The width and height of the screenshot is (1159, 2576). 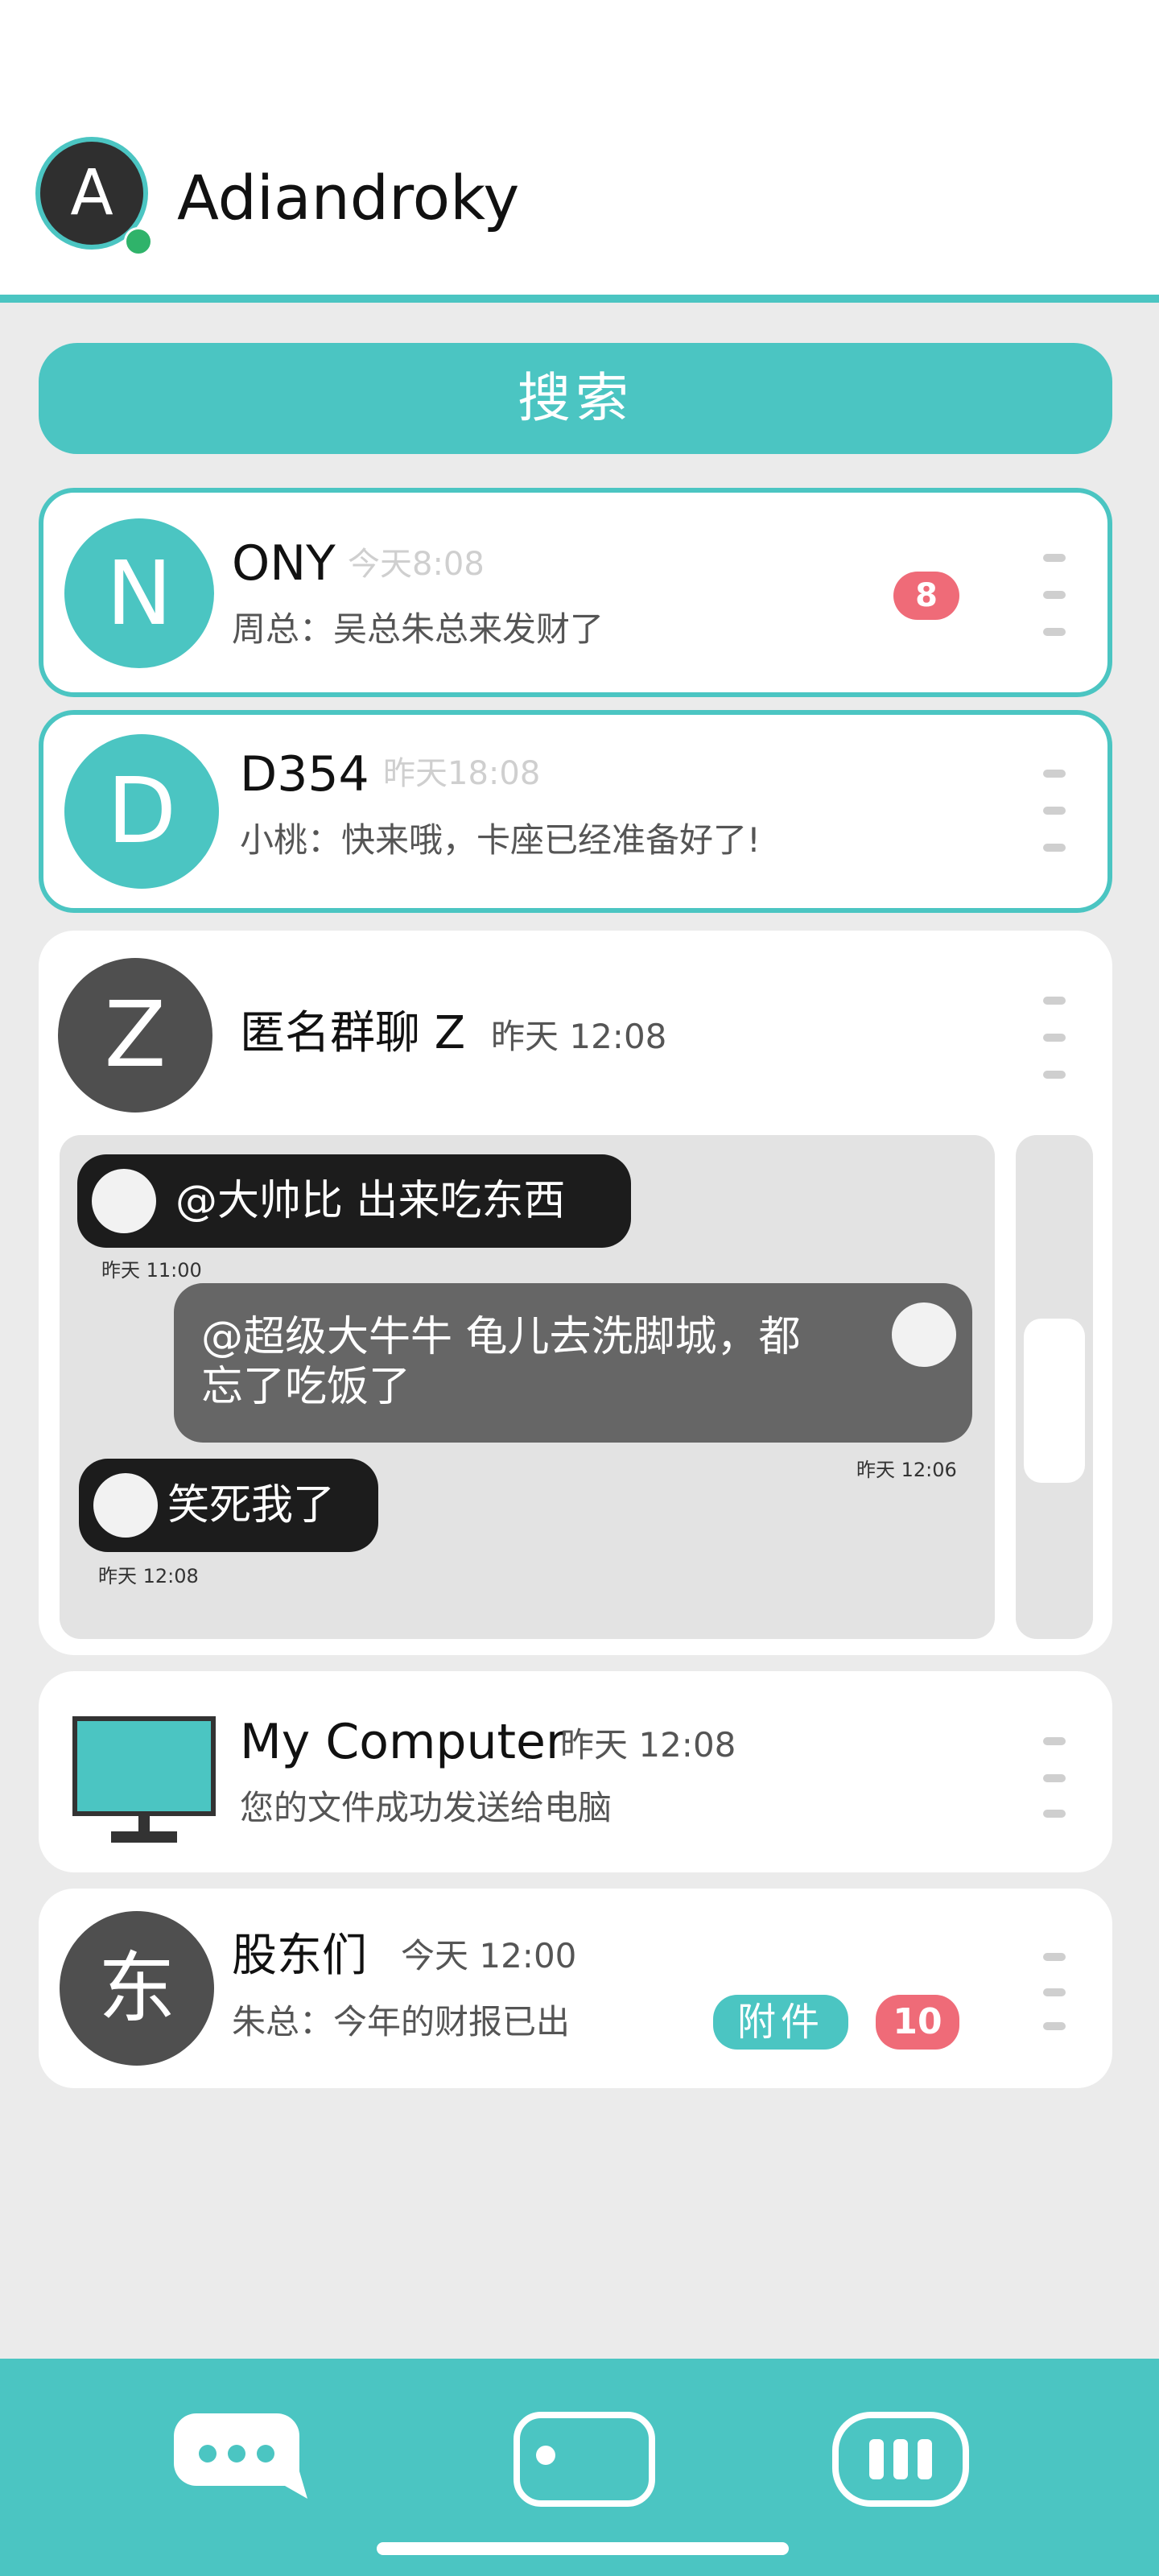 What do you see at coordinates (304, 774) in the screenshot?
I see `chat-title: D354` at bounding box center [304, 774].